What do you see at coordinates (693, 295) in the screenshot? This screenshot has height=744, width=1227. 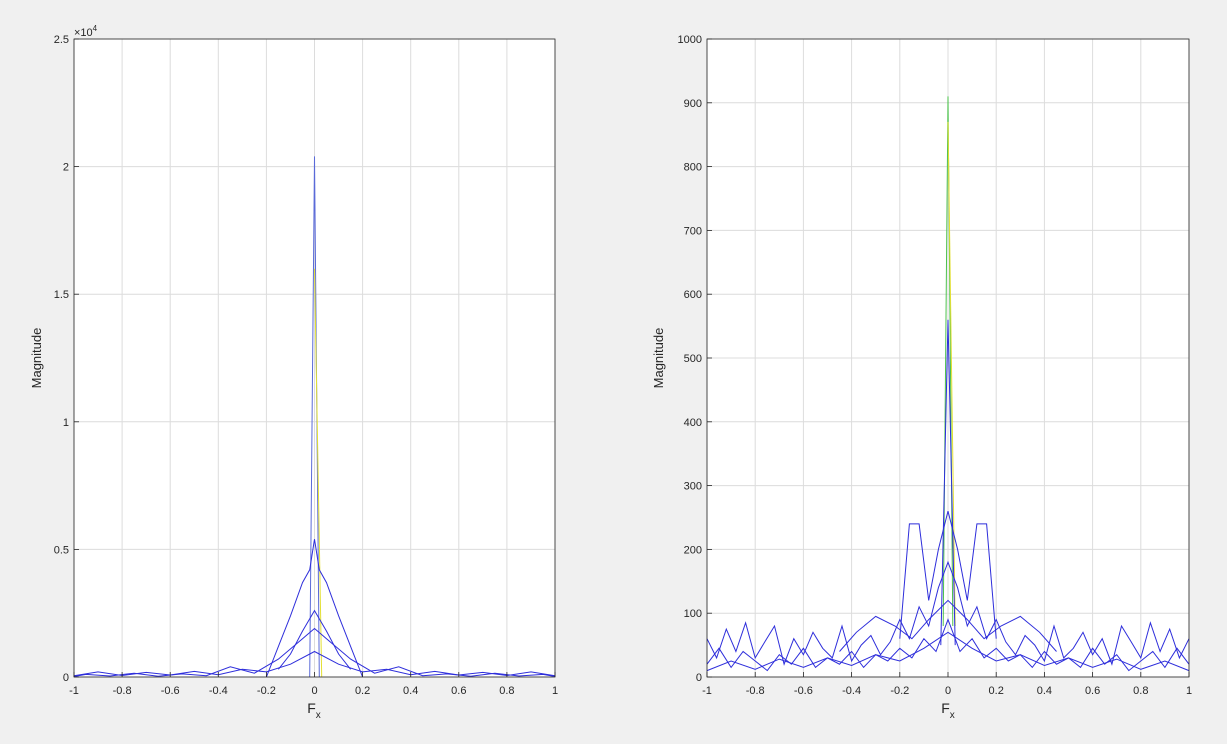 I see `right-y-tick-label: 600` at bounding box center [693, 295].